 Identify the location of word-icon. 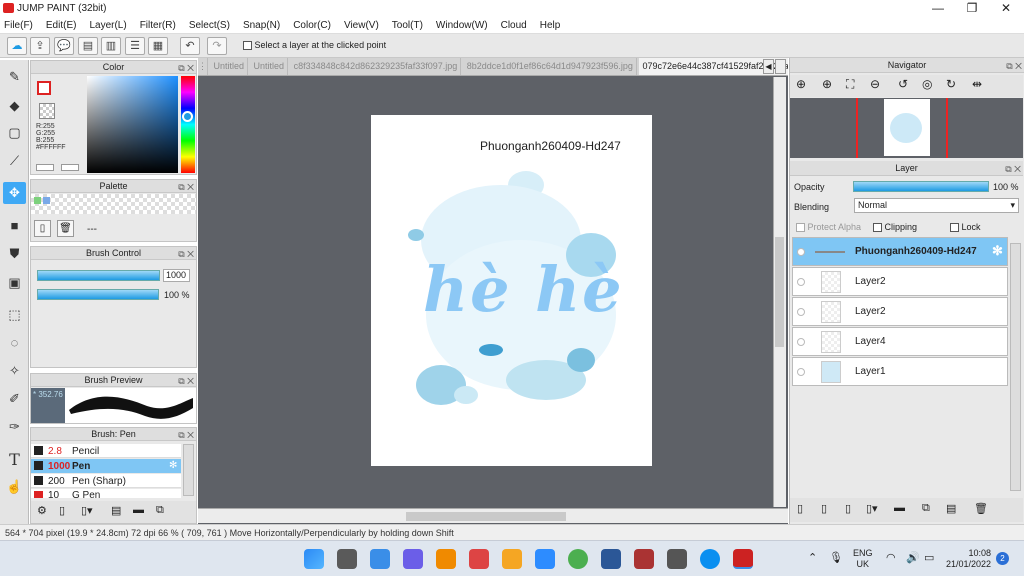
(611, 559).